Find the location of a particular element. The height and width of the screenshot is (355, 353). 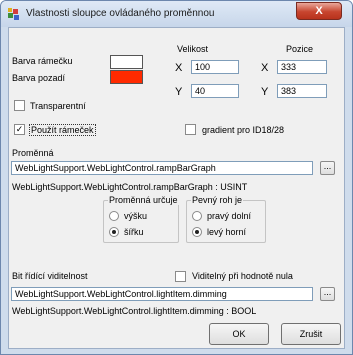

radio-width-dot is located at coordinates (114, 232).